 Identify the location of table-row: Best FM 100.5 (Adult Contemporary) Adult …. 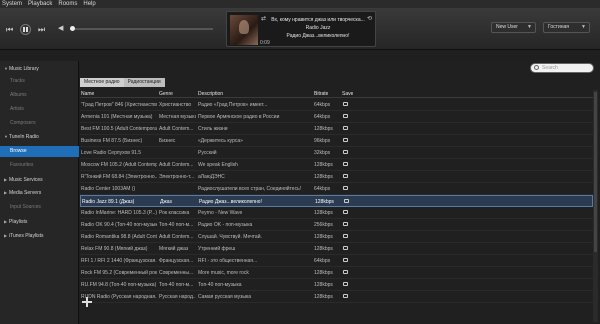
(336, 129).